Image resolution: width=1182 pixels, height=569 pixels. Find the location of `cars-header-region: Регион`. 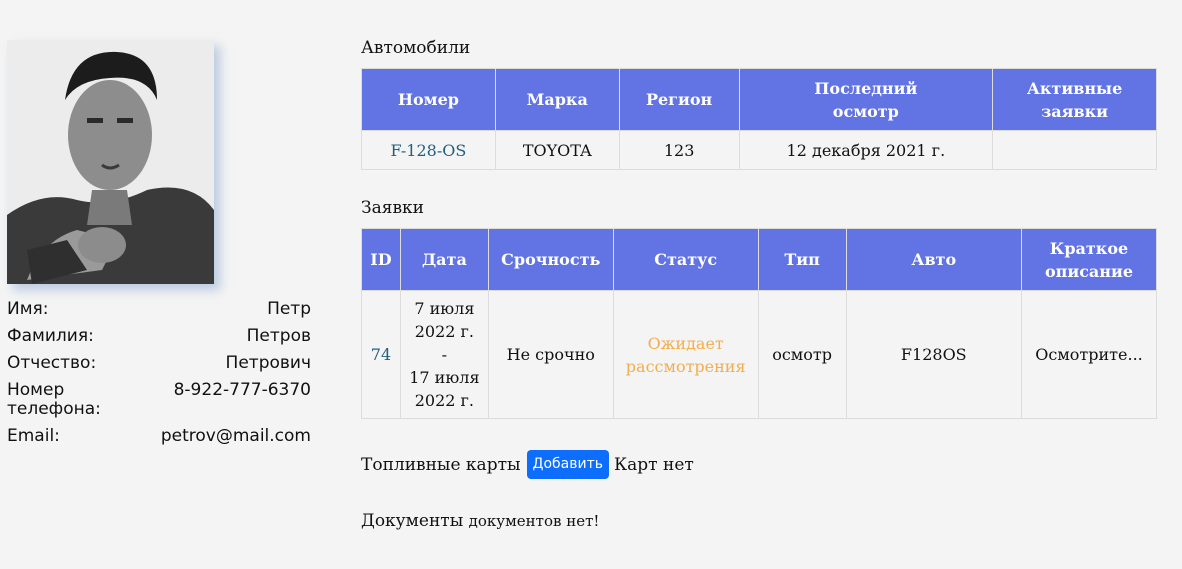

cars-header-region: Регион is located at coordinates (679, 99).